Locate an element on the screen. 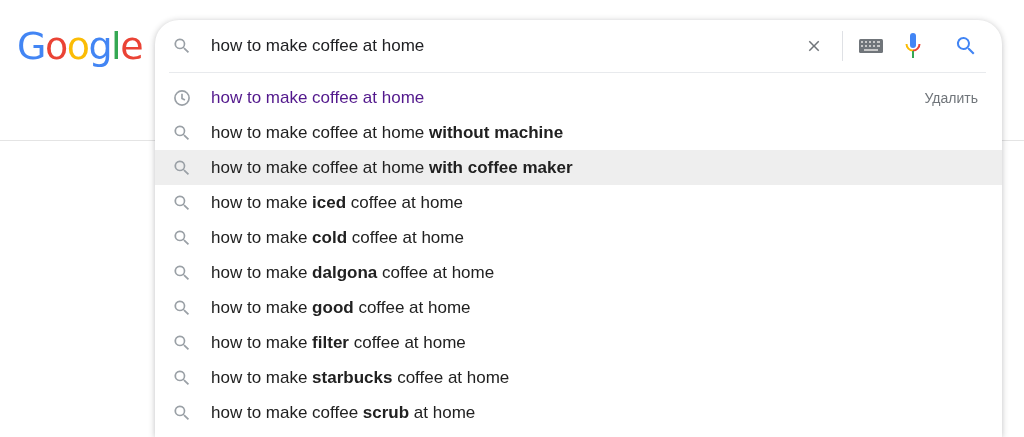  suggestion-text: how to make coffee at home without machine is located at coordinates (388, 132).